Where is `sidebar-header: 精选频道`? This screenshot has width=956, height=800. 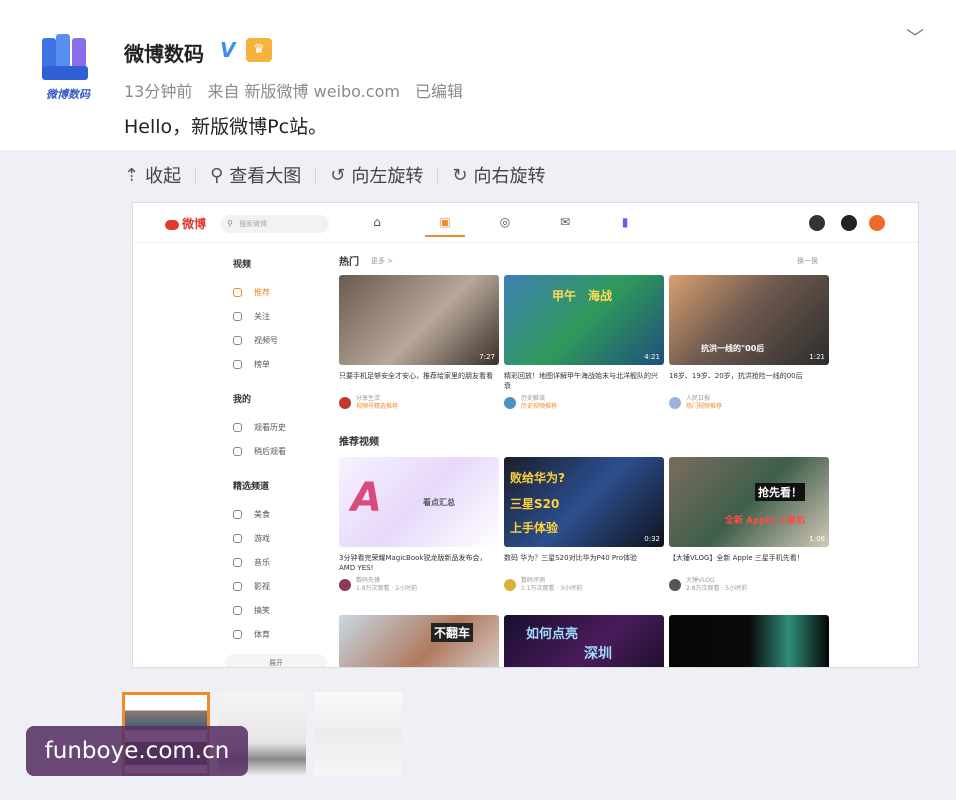
sidebar-header: 精选频道 is located at coordinates (251, 487).